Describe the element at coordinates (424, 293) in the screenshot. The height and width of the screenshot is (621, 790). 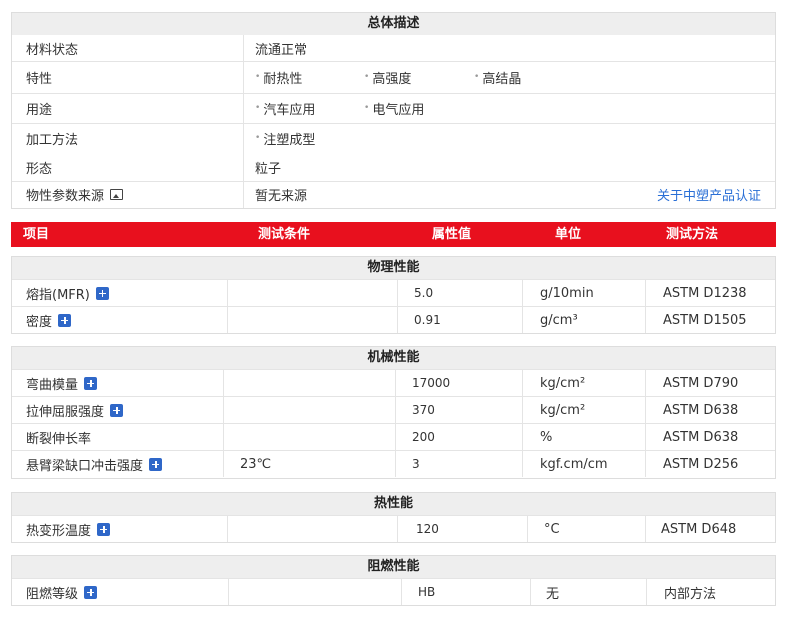
I see `property-value: 5.0` at that location.